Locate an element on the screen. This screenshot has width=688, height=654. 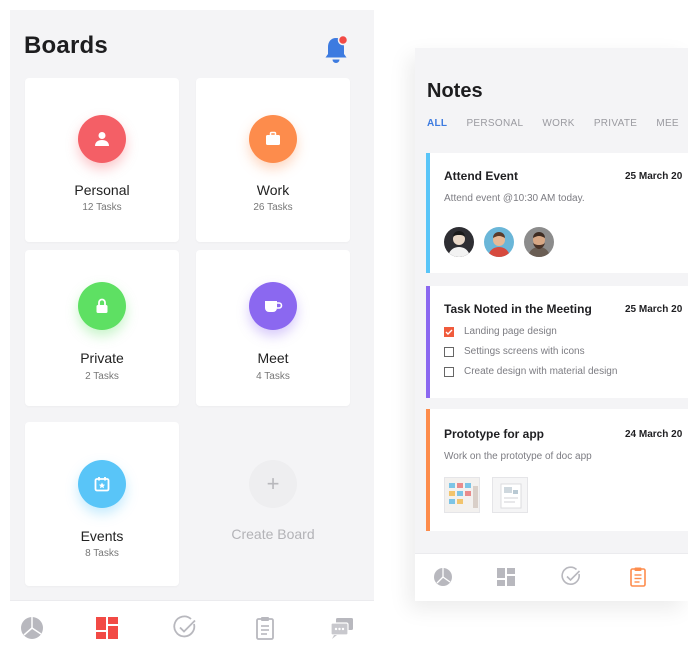
coffee-cup-icon is located at coordinates (274, 306).